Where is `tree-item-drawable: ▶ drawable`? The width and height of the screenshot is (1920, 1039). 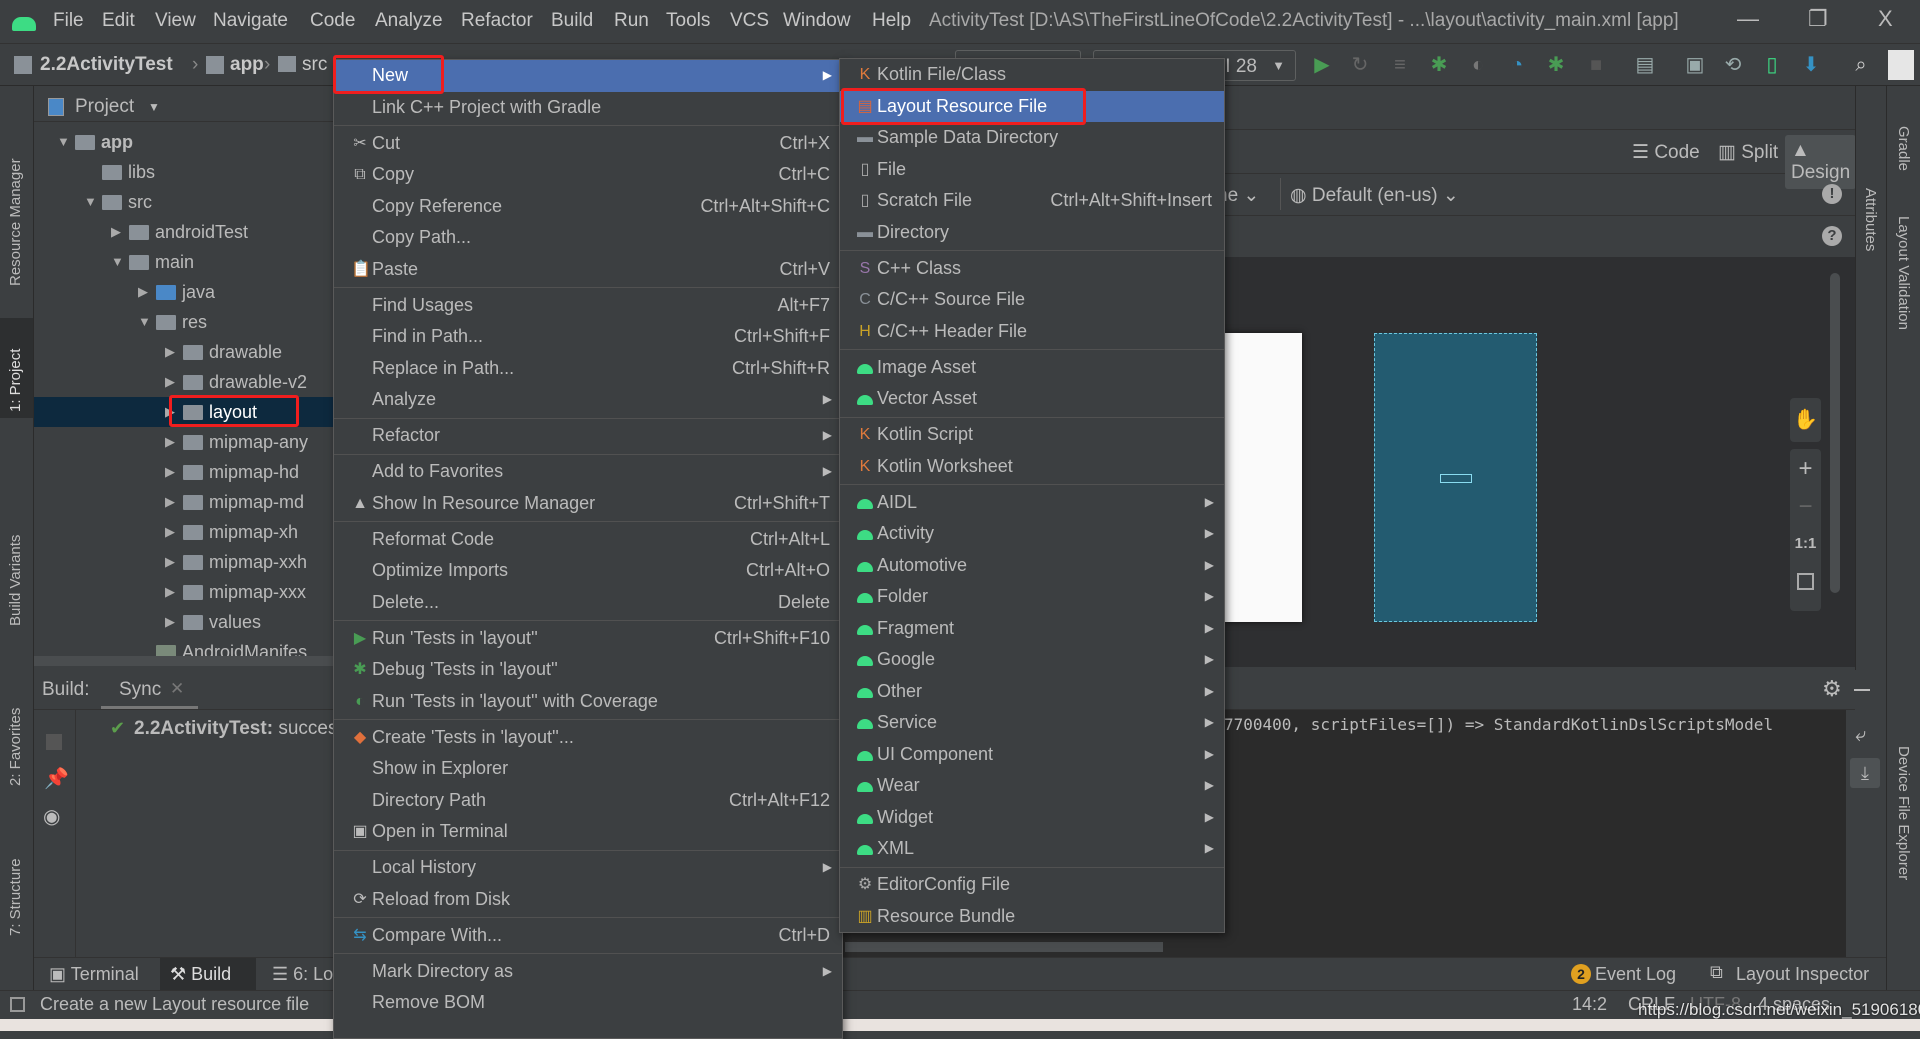
tree-item-drawable: ▶ drawable is located at coordinates (184, 352).